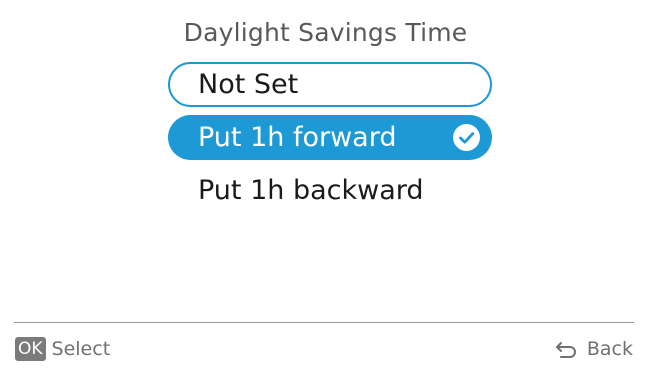  I want to click on option-label: Not Set, so click(248, 84).